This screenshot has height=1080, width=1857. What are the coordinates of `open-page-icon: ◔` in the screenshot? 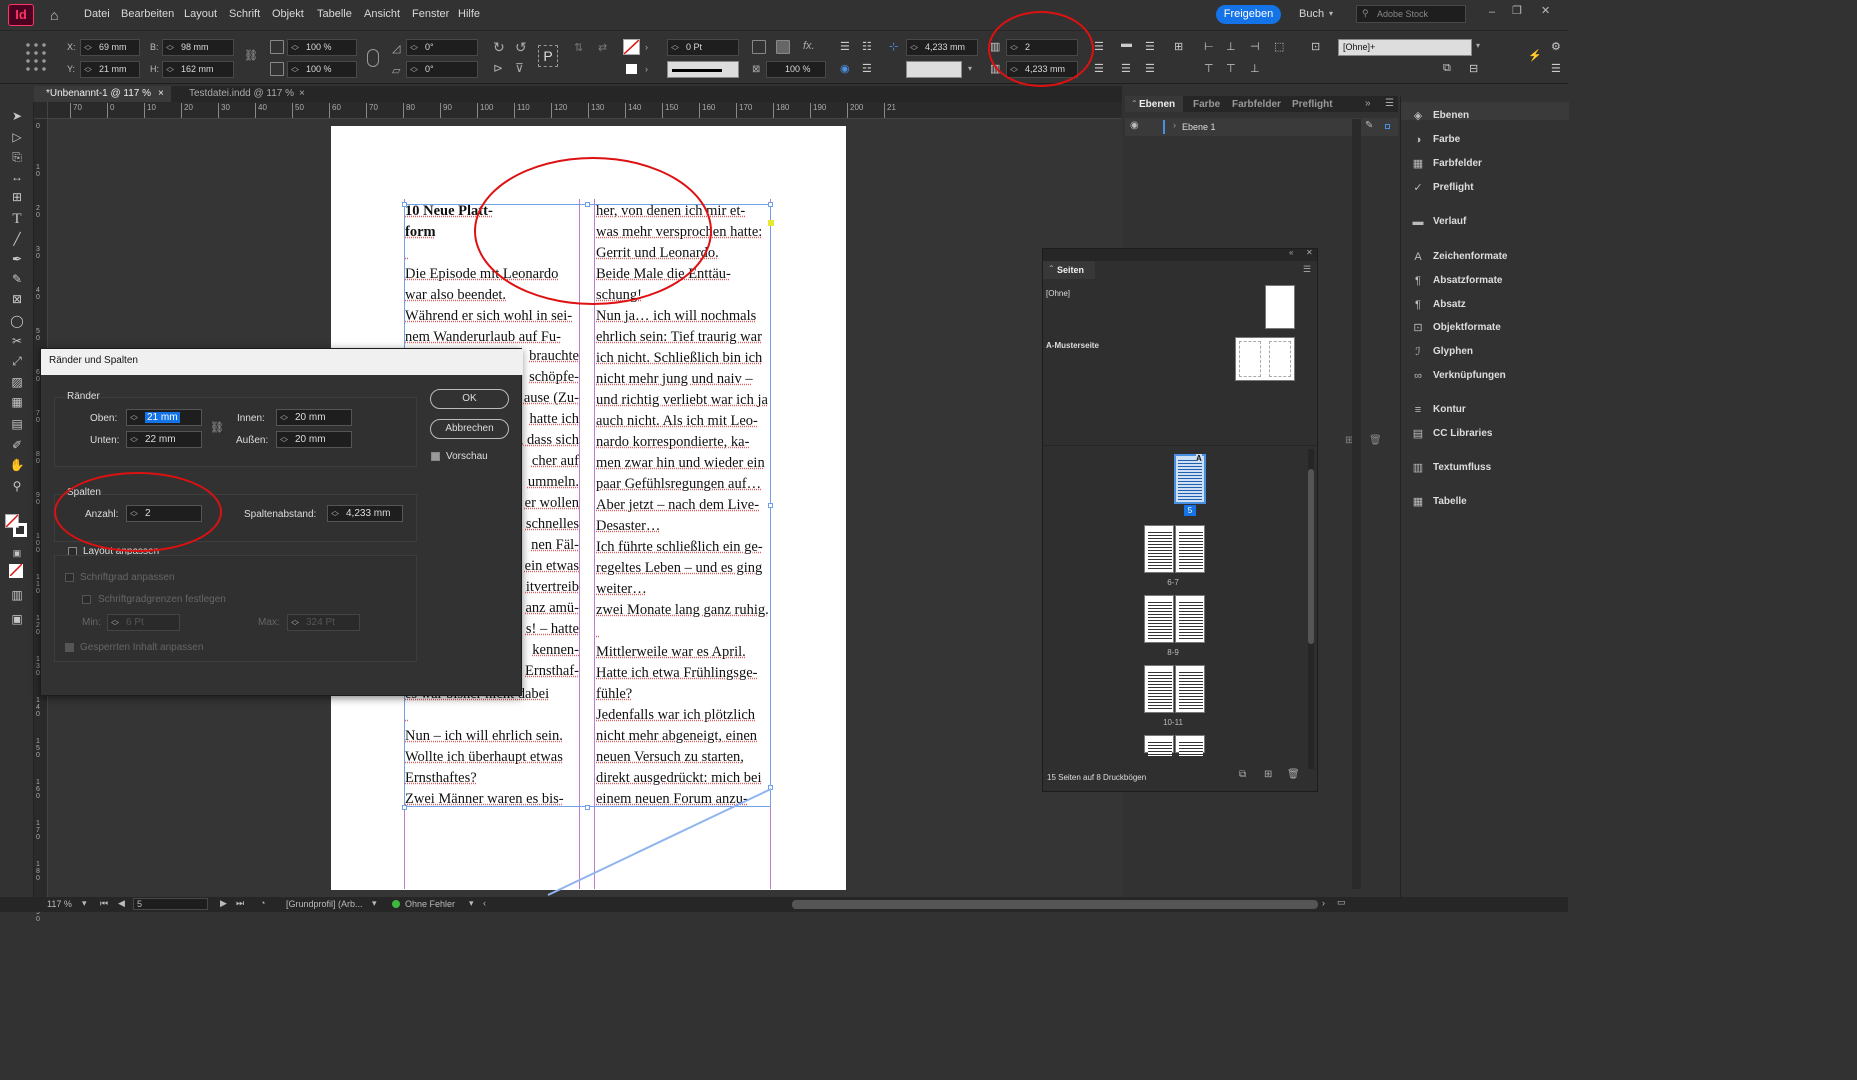 It's located at (262, 903).